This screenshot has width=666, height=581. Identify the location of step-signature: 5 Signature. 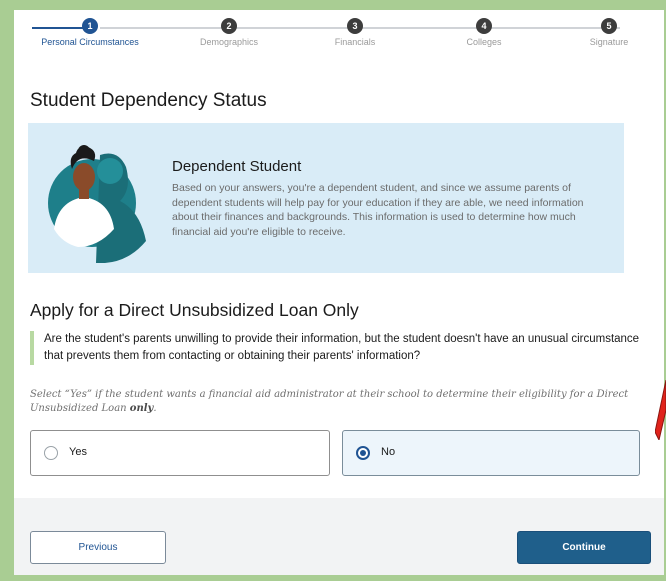
(604, 32).